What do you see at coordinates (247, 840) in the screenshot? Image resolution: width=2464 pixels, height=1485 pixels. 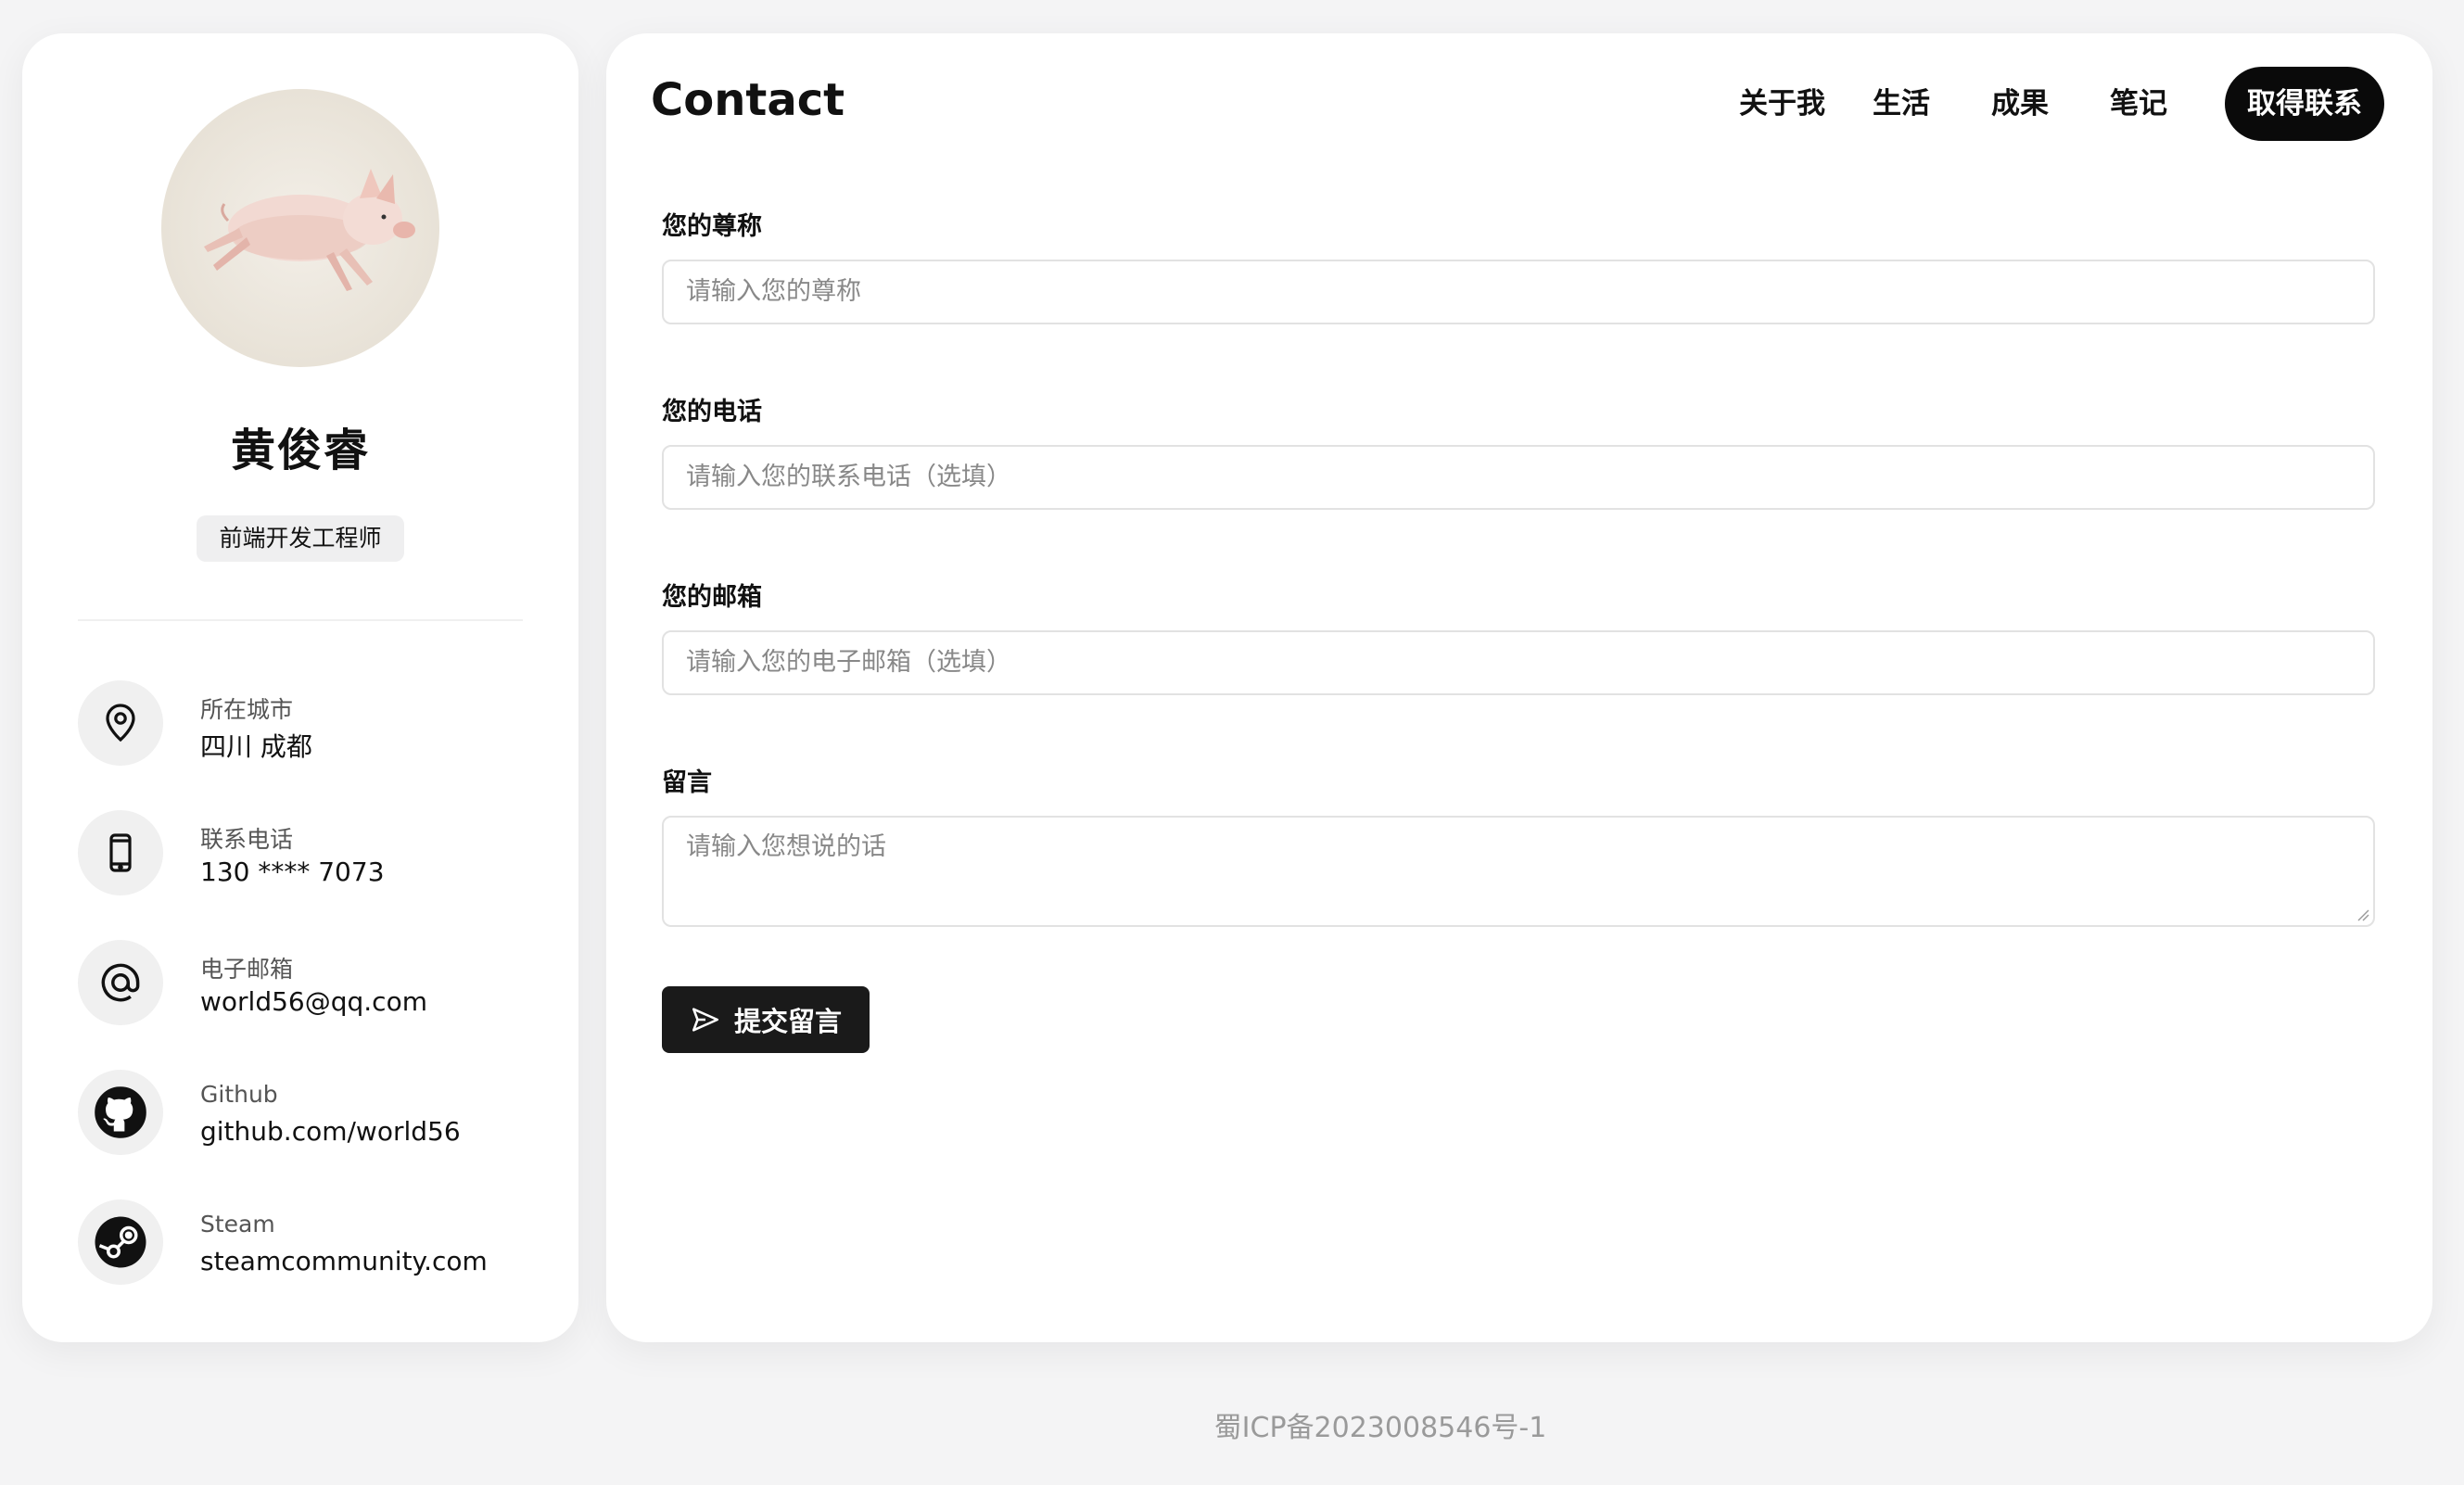 I see `info-label: 联系电话` at bounding box center [247, 840].